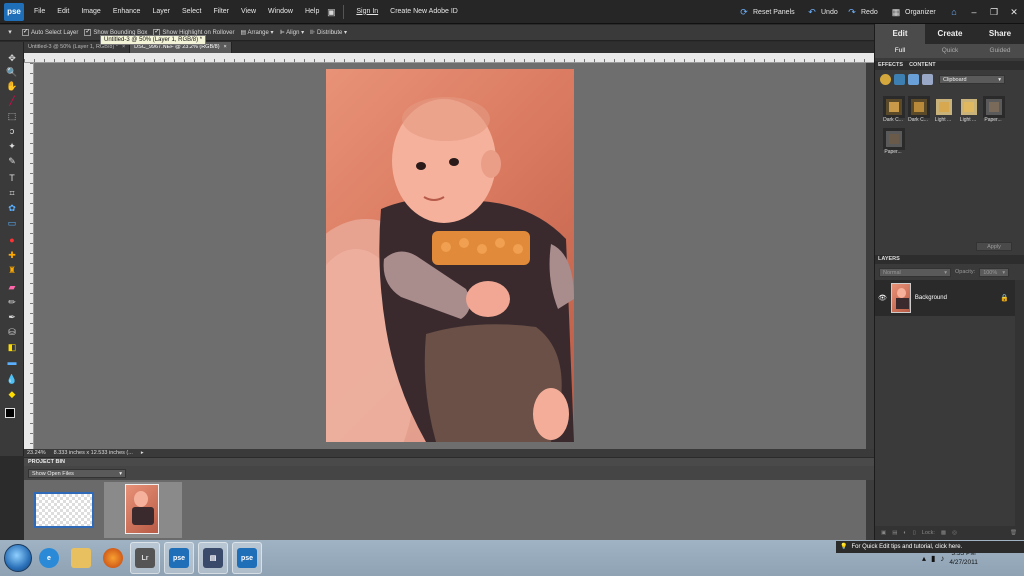 The width and height of the screenshot is (1024, 576). Describe the element at coordinates (225, 47) in the screenshot. I see `close-icon: ×` at that location.